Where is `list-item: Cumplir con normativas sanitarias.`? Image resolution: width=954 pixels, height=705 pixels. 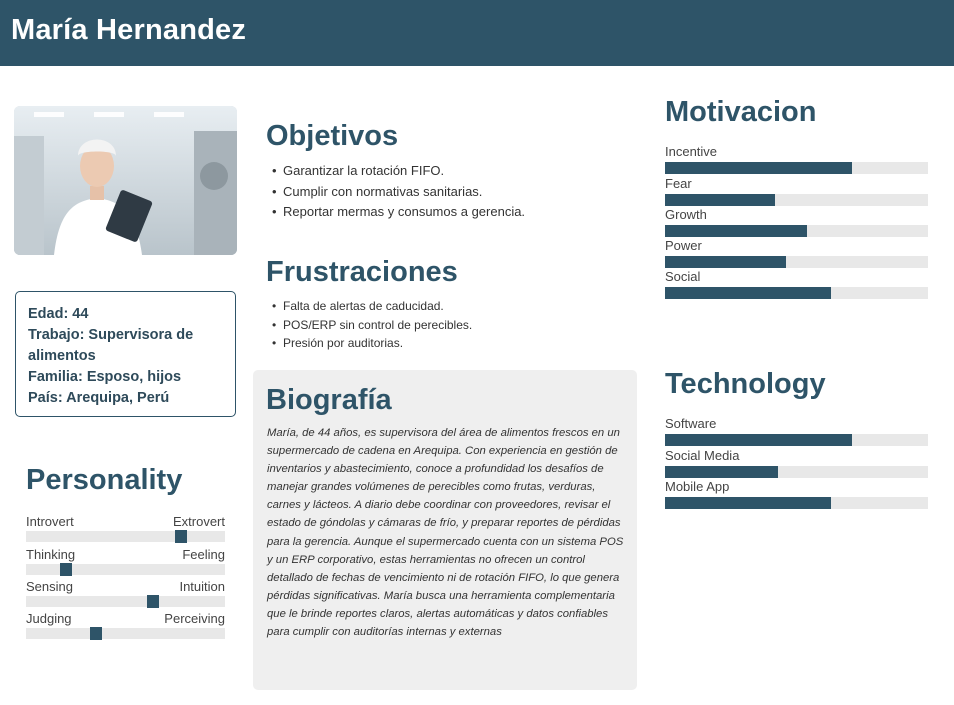 list-item: Cumplir con normativas sanitarias. is located at coordinates (398, 192).